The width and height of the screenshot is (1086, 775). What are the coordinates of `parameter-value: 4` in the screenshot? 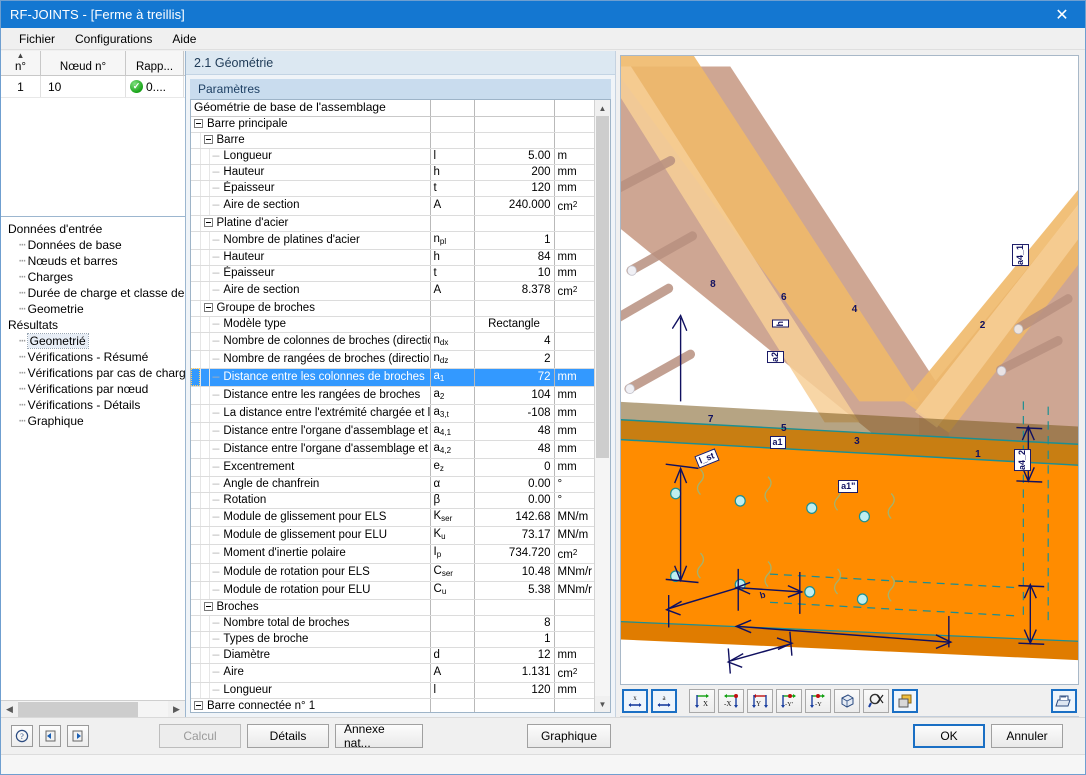 It's located at (514, 341).